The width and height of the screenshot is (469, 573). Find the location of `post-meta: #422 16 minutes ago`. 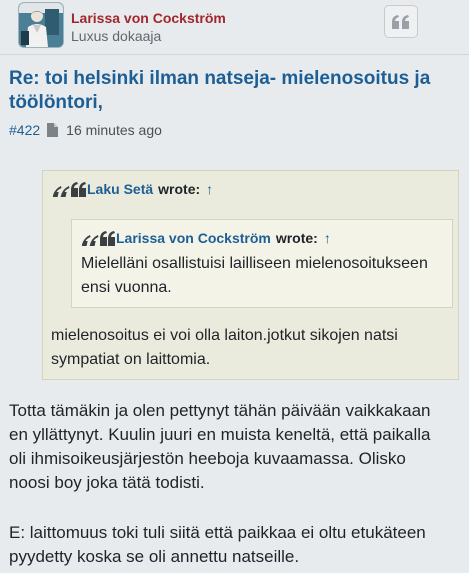

post-meta: #422 16 minutes ago is located at coordinates (85, 130).